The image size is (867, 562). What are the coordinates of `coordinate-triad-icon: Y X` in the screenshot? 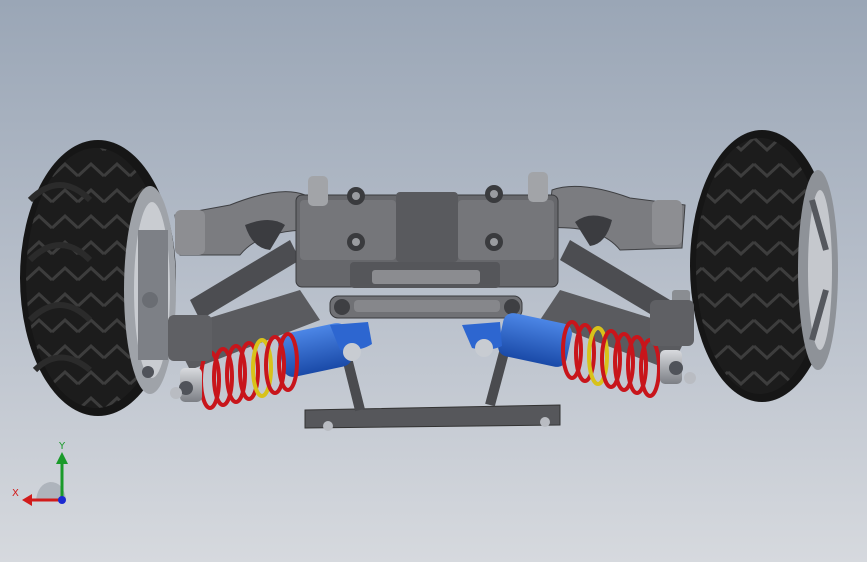 It's located at (40, 473).